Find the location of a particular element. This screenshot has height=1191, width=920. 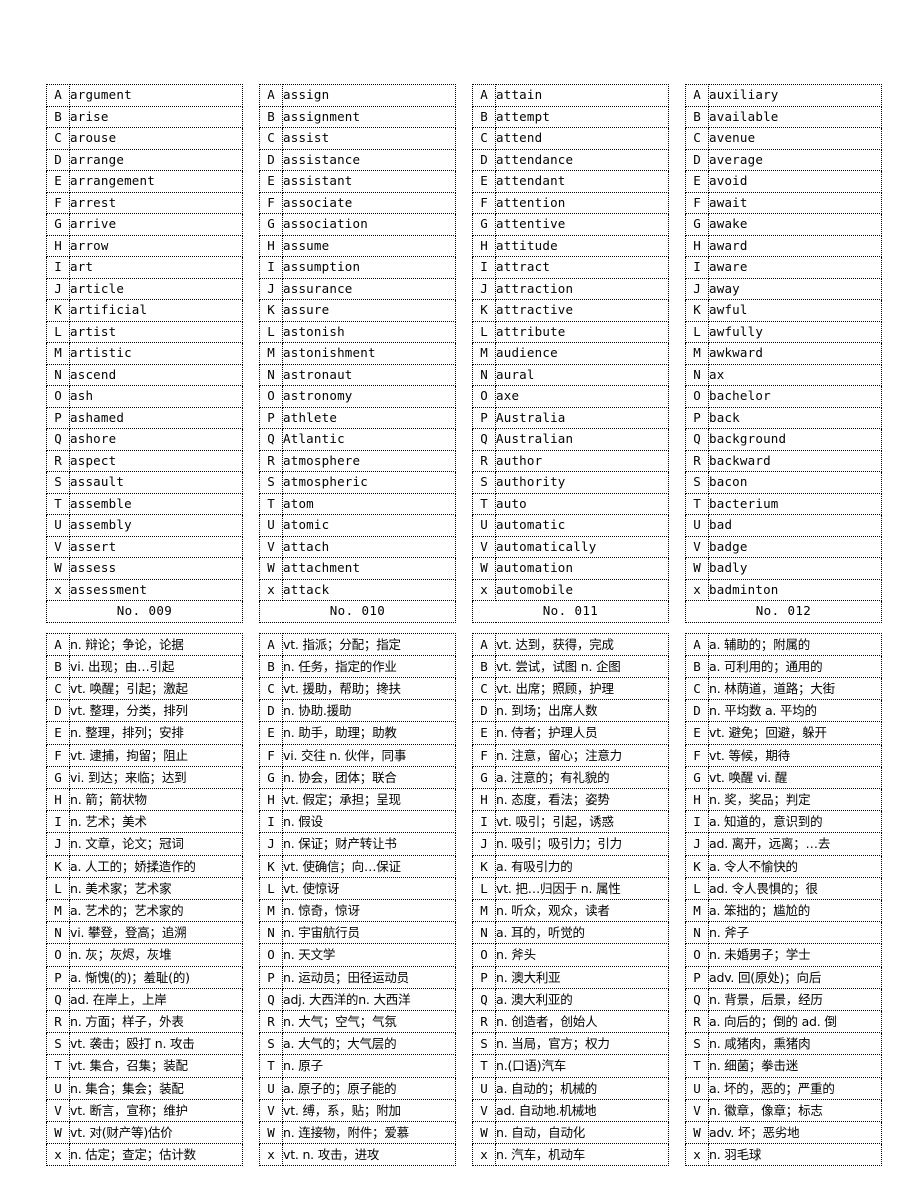

definition-cell: vt. 假定；承担；呈现 is located at coordinates (369, 799).